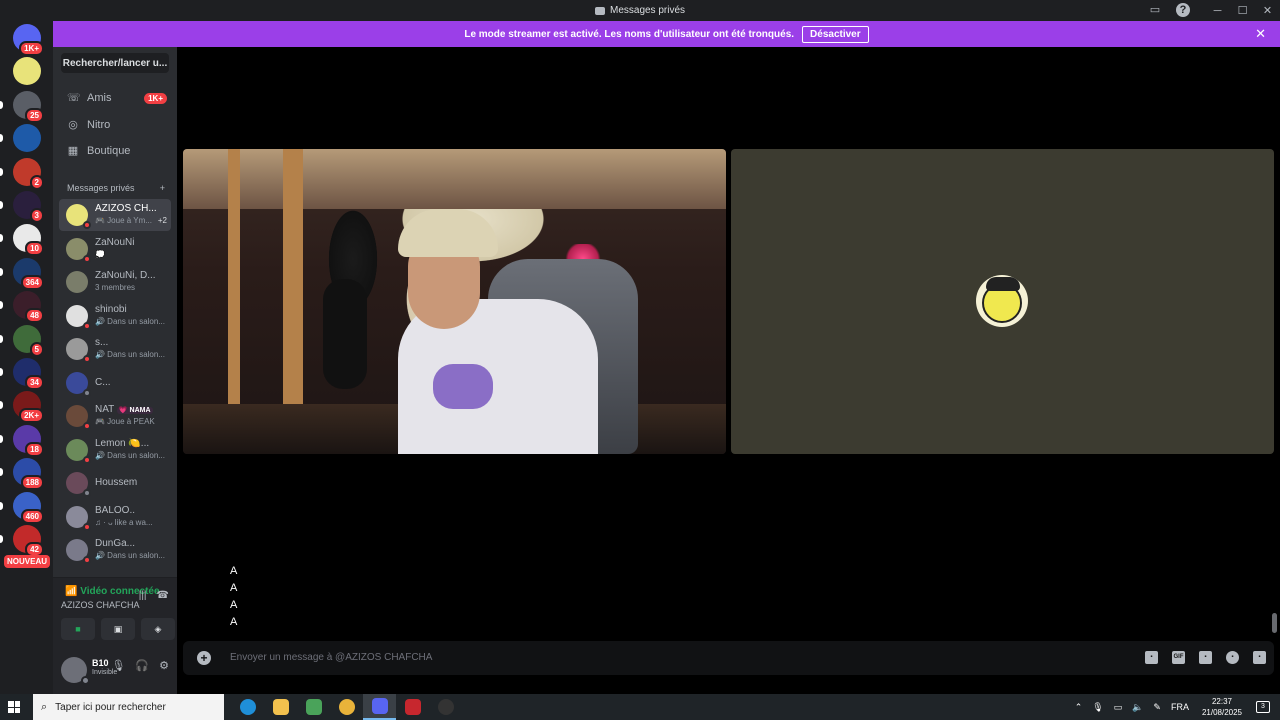  Describe the element at coordinates (1151, 657) in the screenshot. I see `gift-icon: ▪` at that location.